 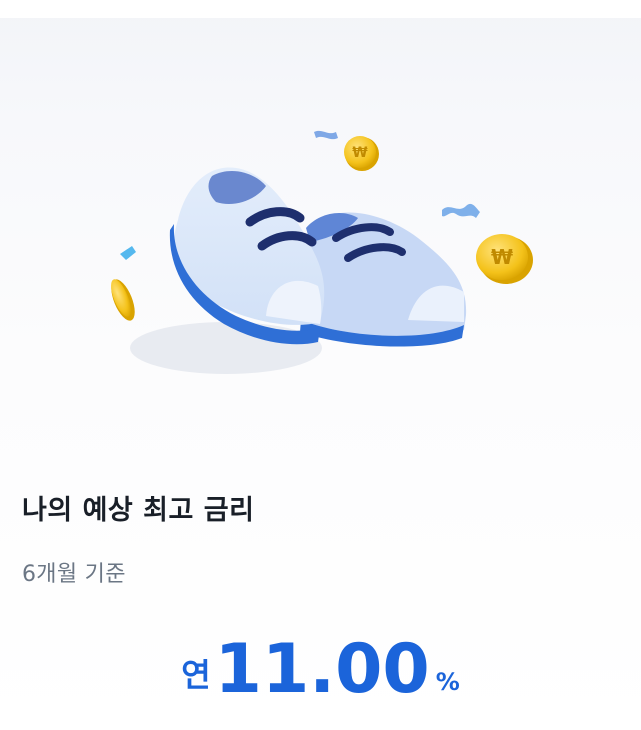 What do you see at coordinates (128, 253) in the screenshot?
I see `confetti-left-icon` at bounding box center [128, 253].